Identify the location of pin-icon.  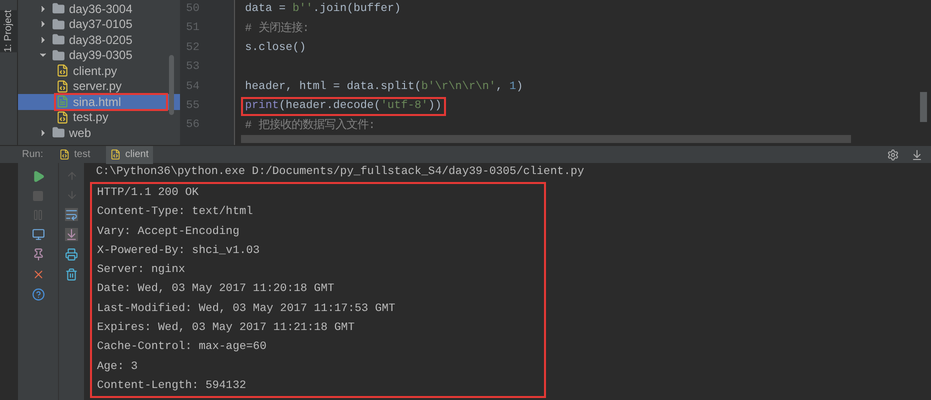
(38, 254).